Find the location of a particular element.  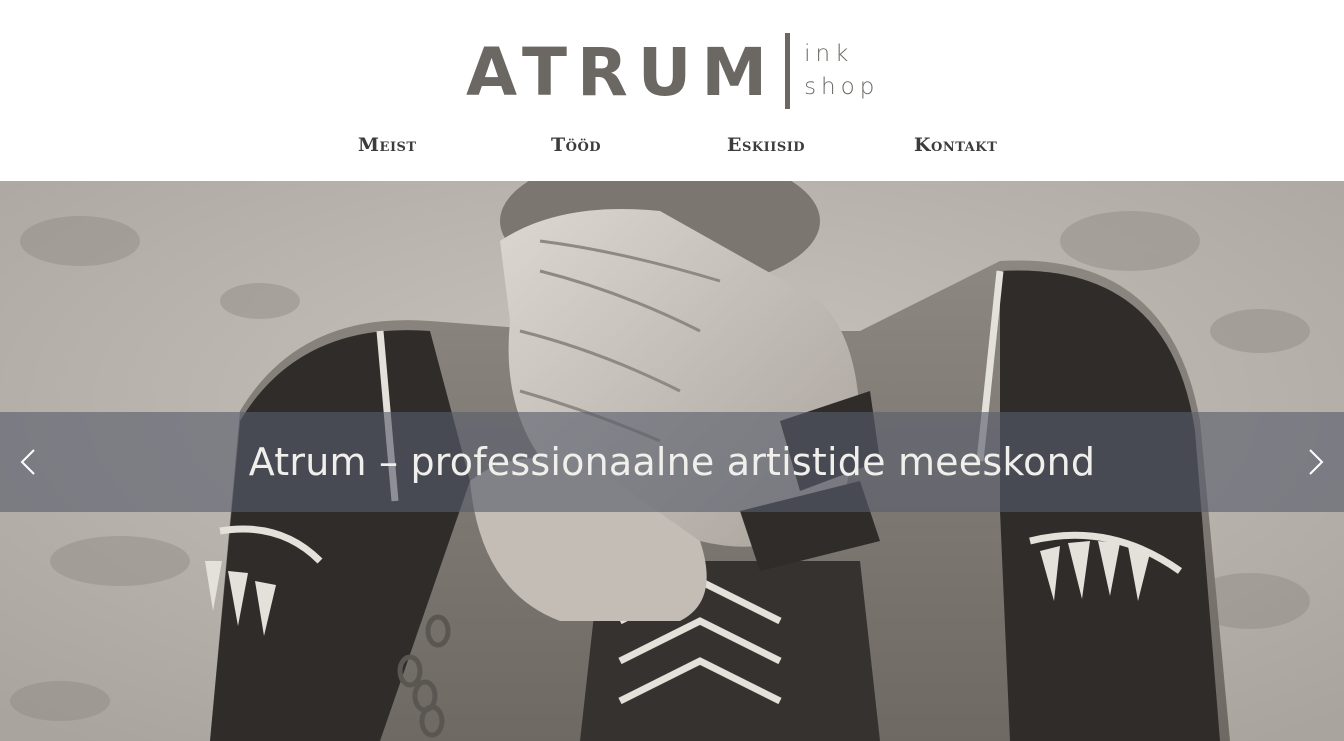

logo-divider is located at coordinates (788, 71).